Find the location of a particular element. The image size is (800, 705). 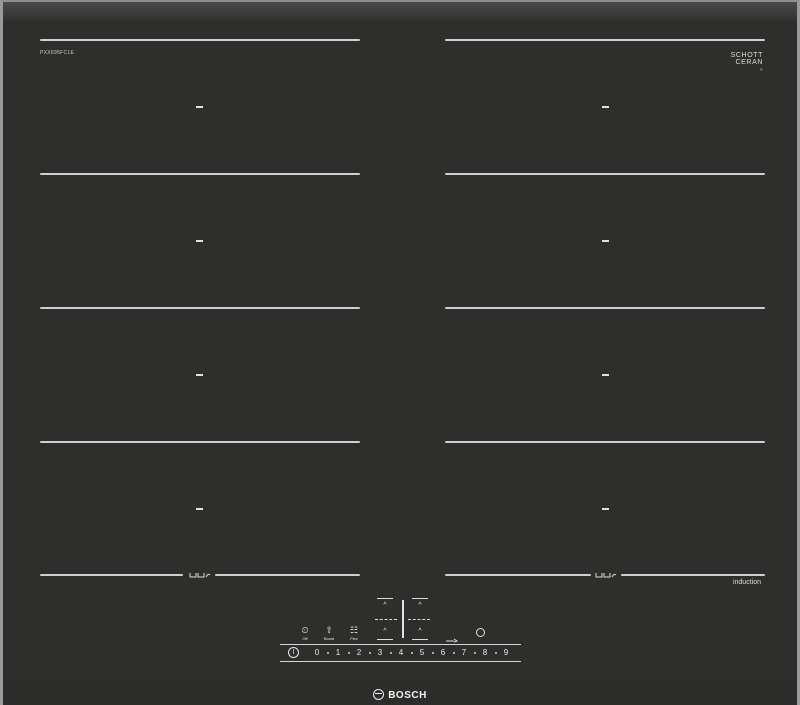

zone-select-bottom-left-line is located at coordinates (385, 639).